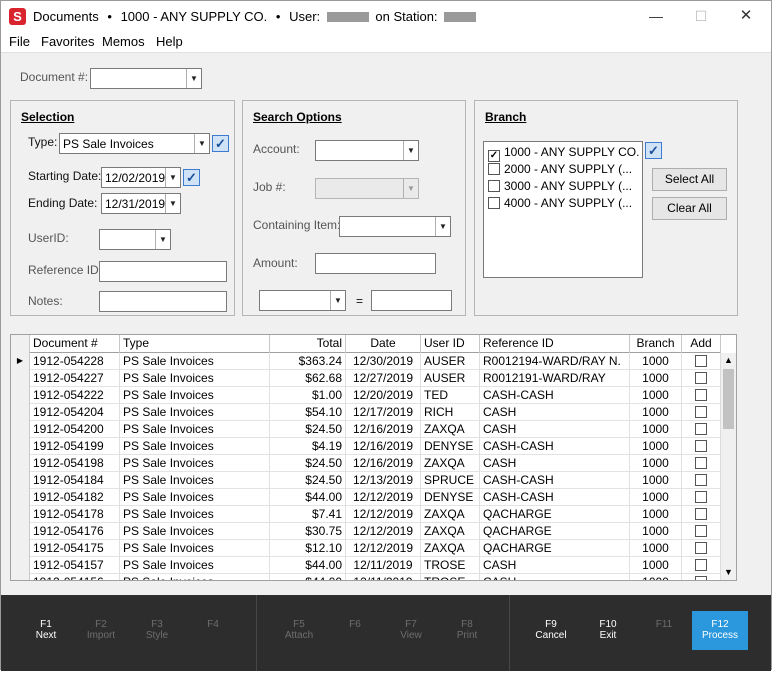 This screenshot has width=777, height=674. Describe the element at coordinates (75, 531) in the screenshot. I see `cell-document-no: 1912-054176` at that location.